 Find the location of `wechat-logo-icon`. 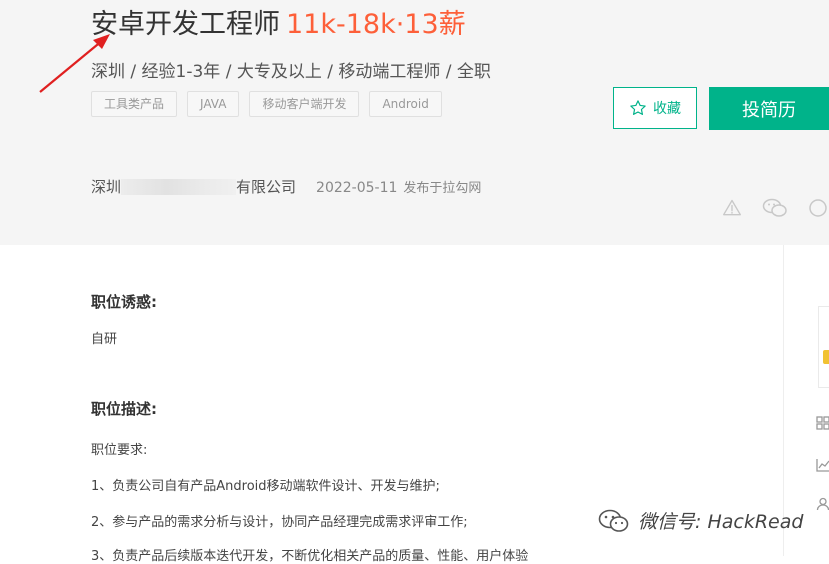

wechat-logo-icon is located at coordinates (613, 520).